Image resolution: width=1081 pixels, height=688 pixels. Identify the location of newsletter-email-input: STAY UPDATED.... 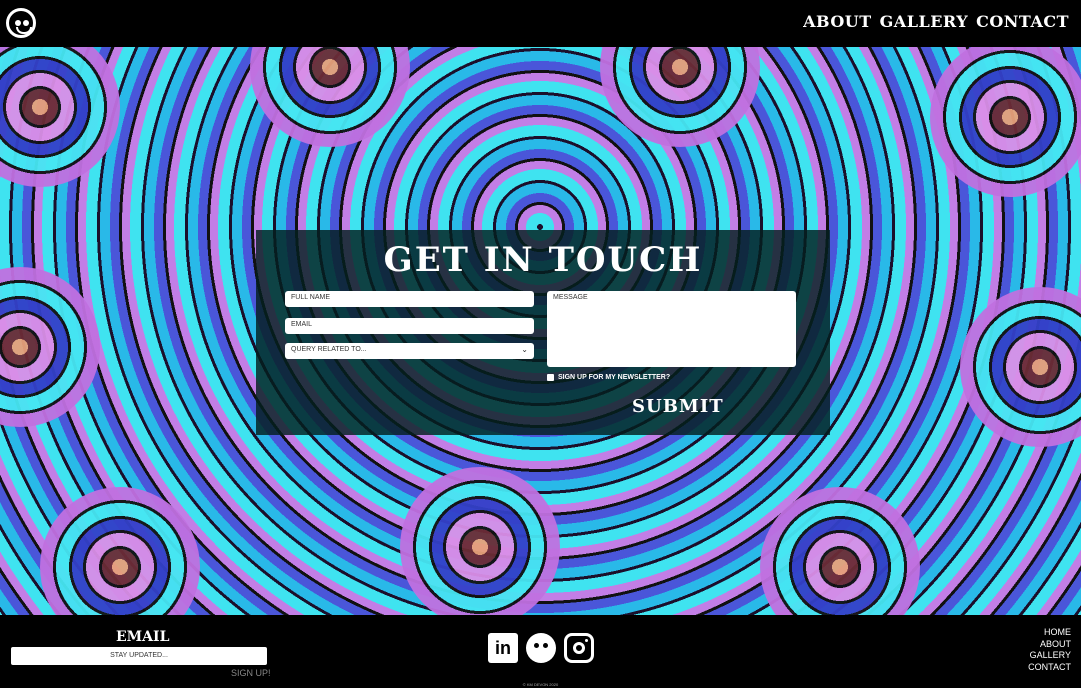
(139, 656).